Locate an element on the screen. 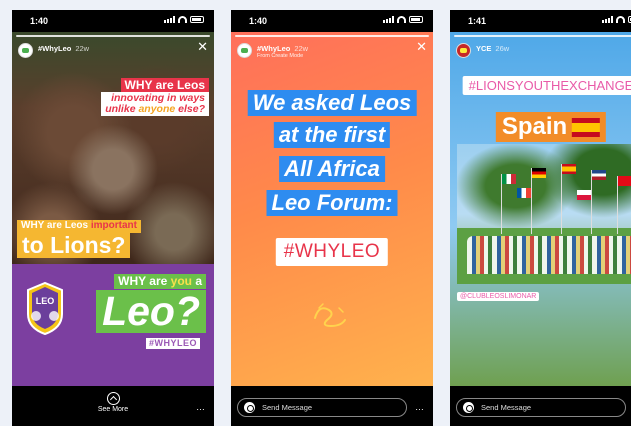 This screenshot has width=631, height=426. story-header: YCE26w ✕ is located at coordinates (543, 51).